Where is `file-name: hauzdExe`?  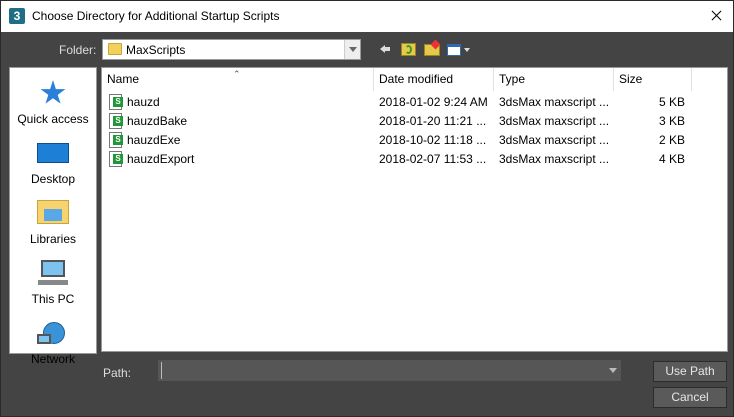 file-name: hauzdExe is located at coordinates (154, 140).